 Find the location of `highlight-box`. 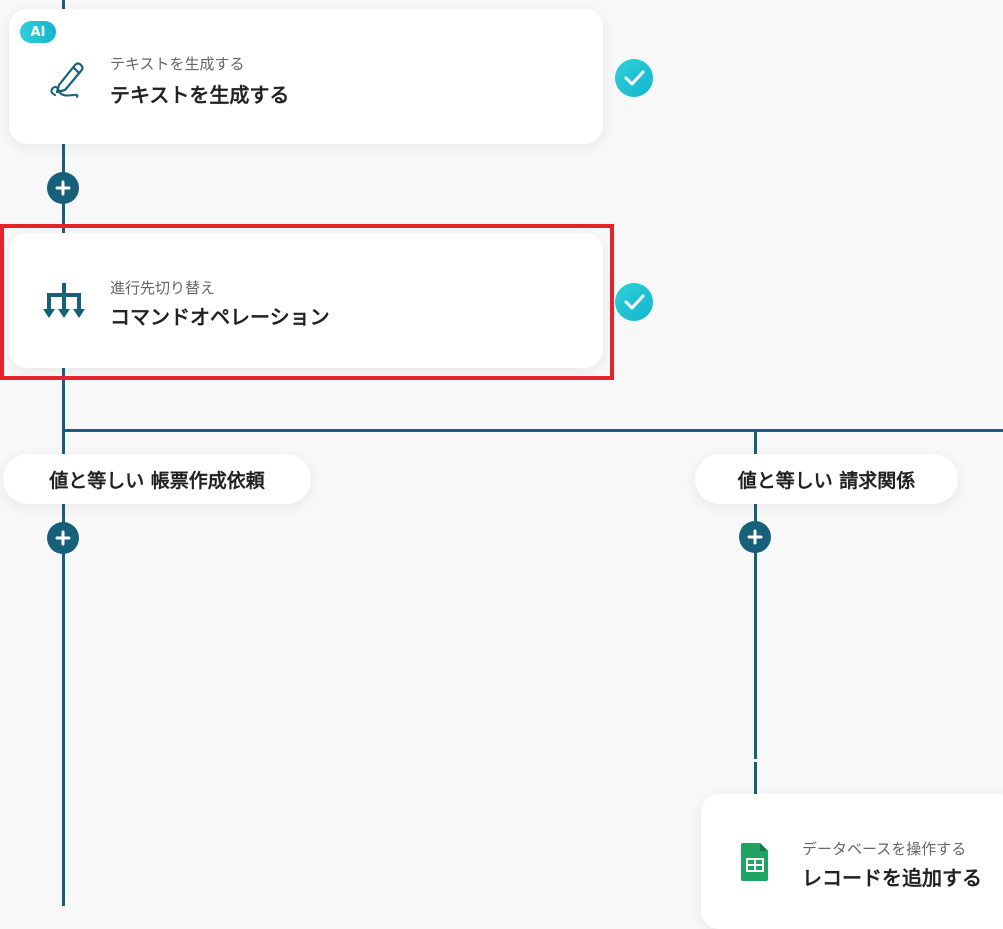

highlight-box is located at coordinates (307, 302).